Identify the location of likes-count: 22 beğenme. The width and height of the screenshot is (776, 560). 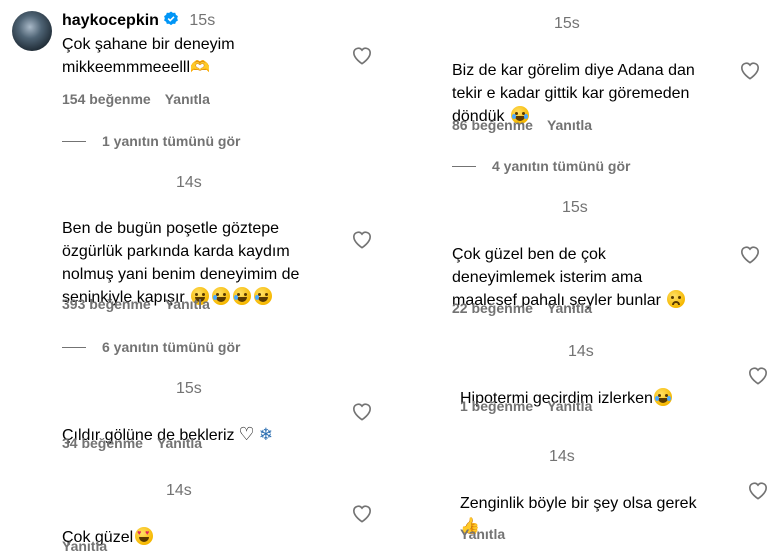
(492, 308).